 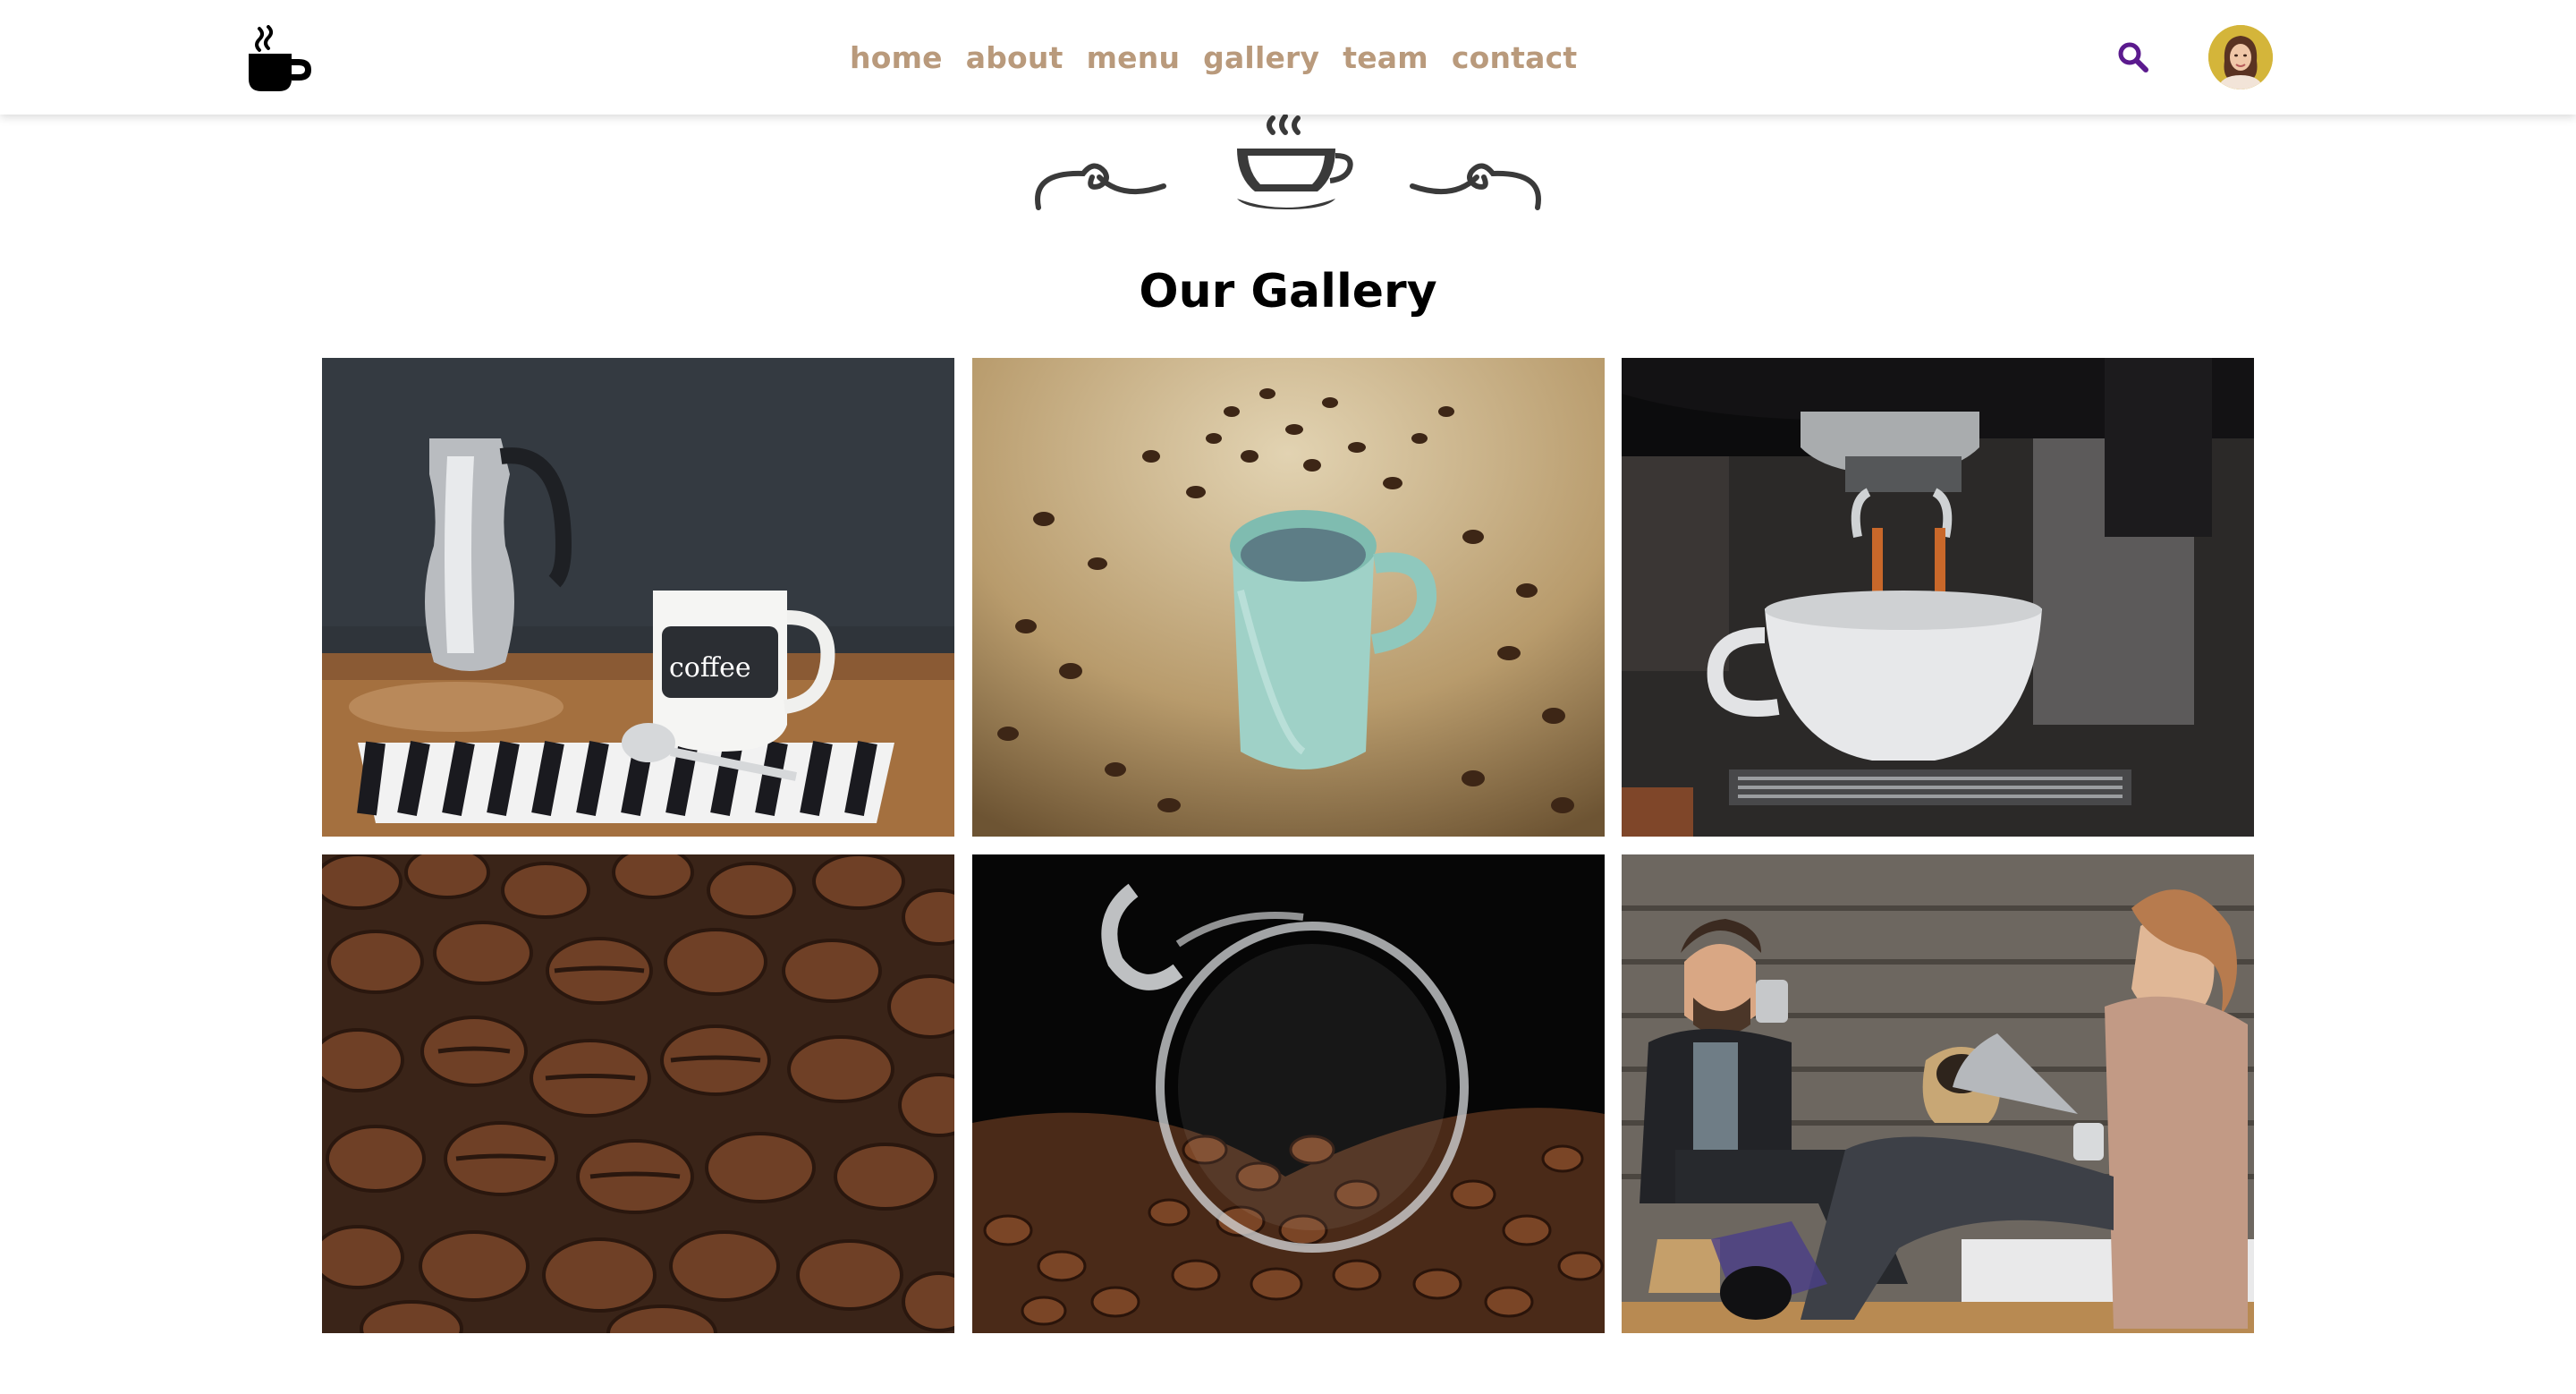 I want to click on gallery-photo-espresso-machine, so click(x=1938, y=597).